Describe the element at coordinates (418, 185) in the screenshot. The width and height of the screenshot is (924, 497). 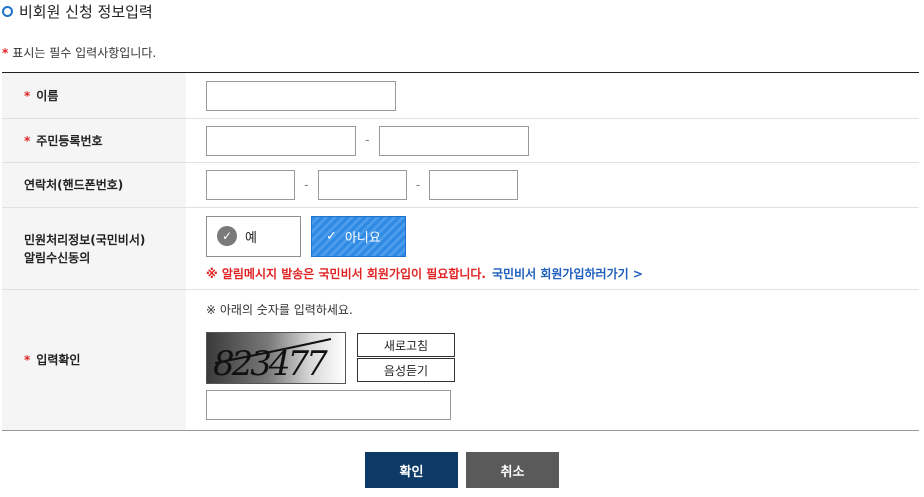
I see `phone-dash-2: -` at that location.